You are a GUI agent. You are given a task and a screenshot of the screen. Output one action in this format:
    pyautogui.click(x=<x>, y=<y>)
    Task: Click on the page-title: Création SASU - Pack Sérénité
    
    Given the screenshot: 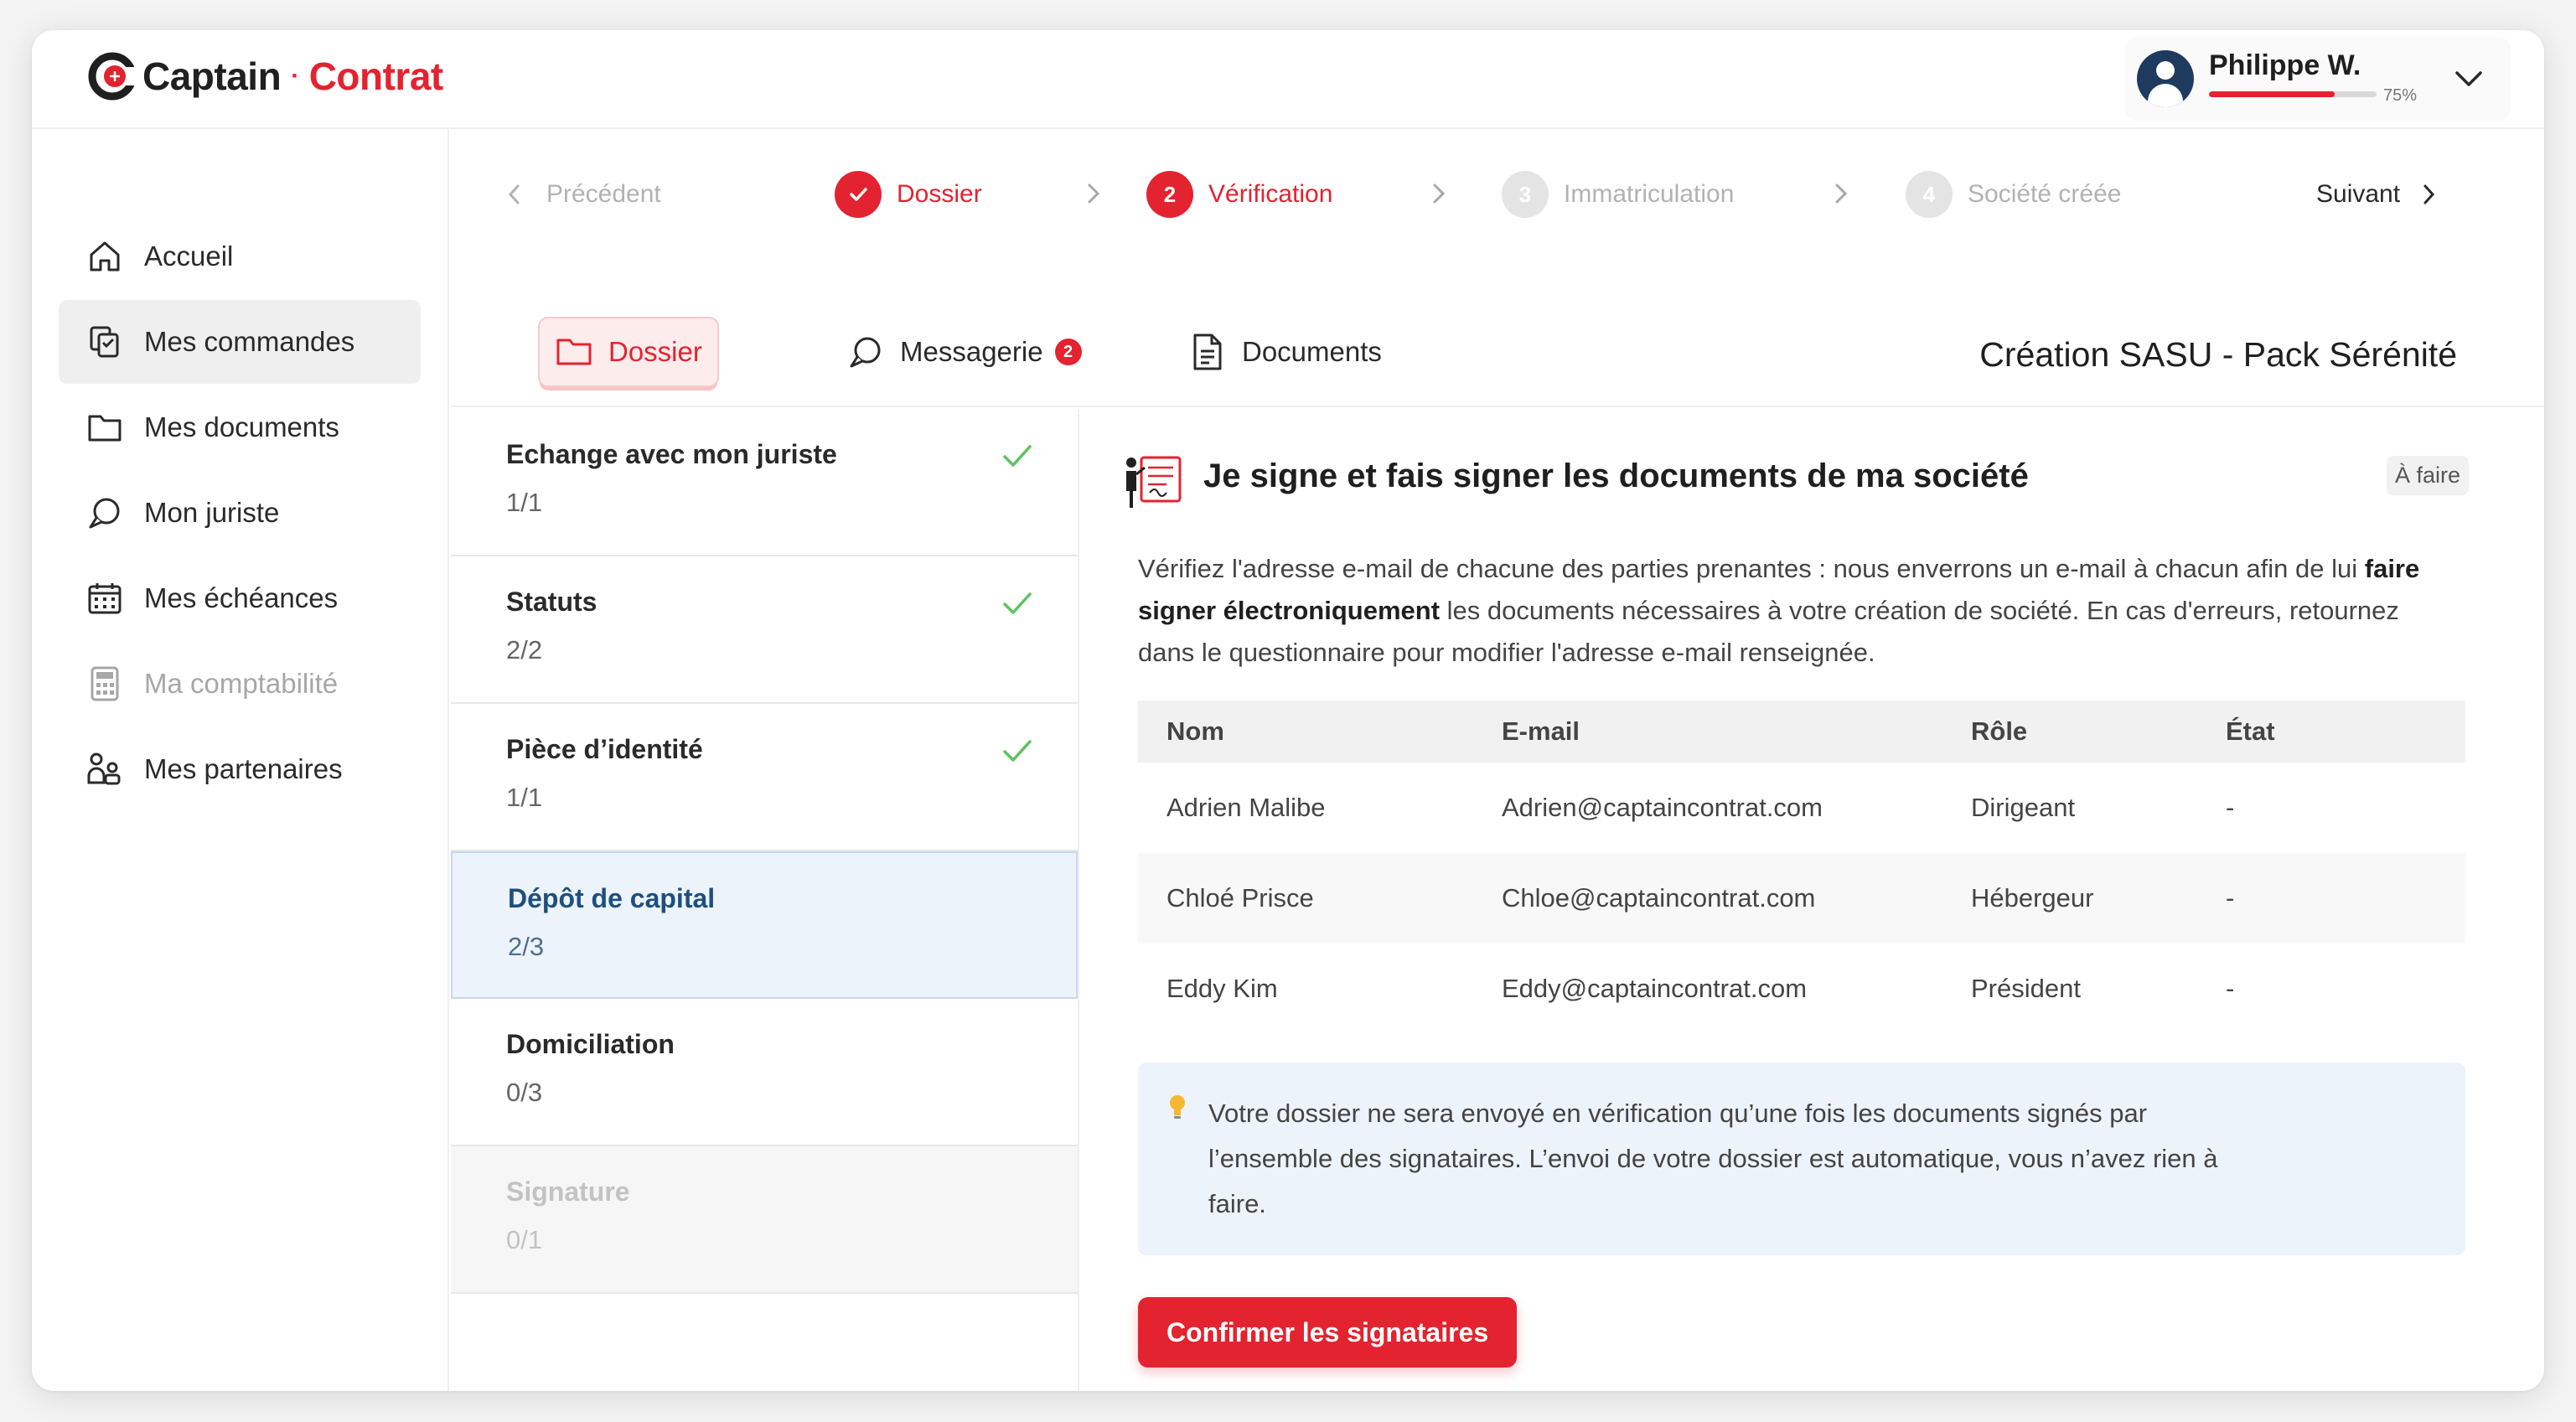 What is the action you would take?
    pyautogui.click(x=2218, y=354)
    